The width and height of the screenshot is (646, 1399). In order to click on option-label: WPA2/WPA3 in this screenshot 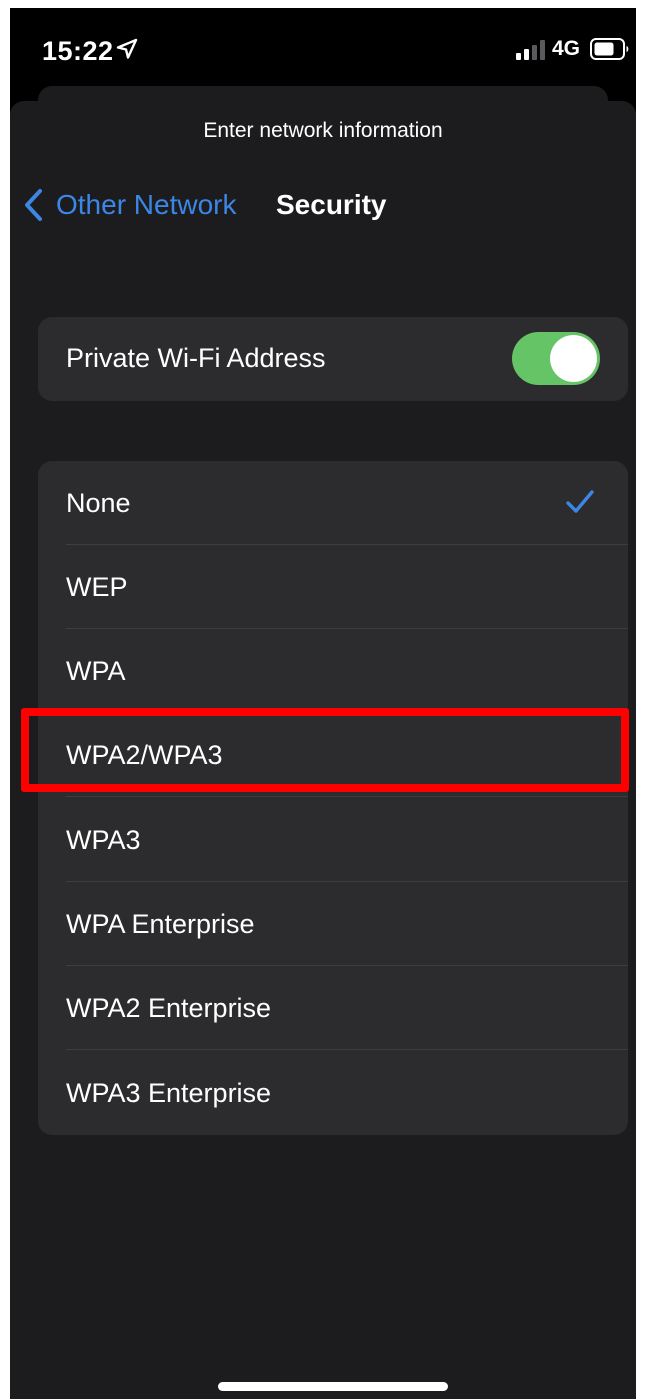, I will do `click(144, 755)`.